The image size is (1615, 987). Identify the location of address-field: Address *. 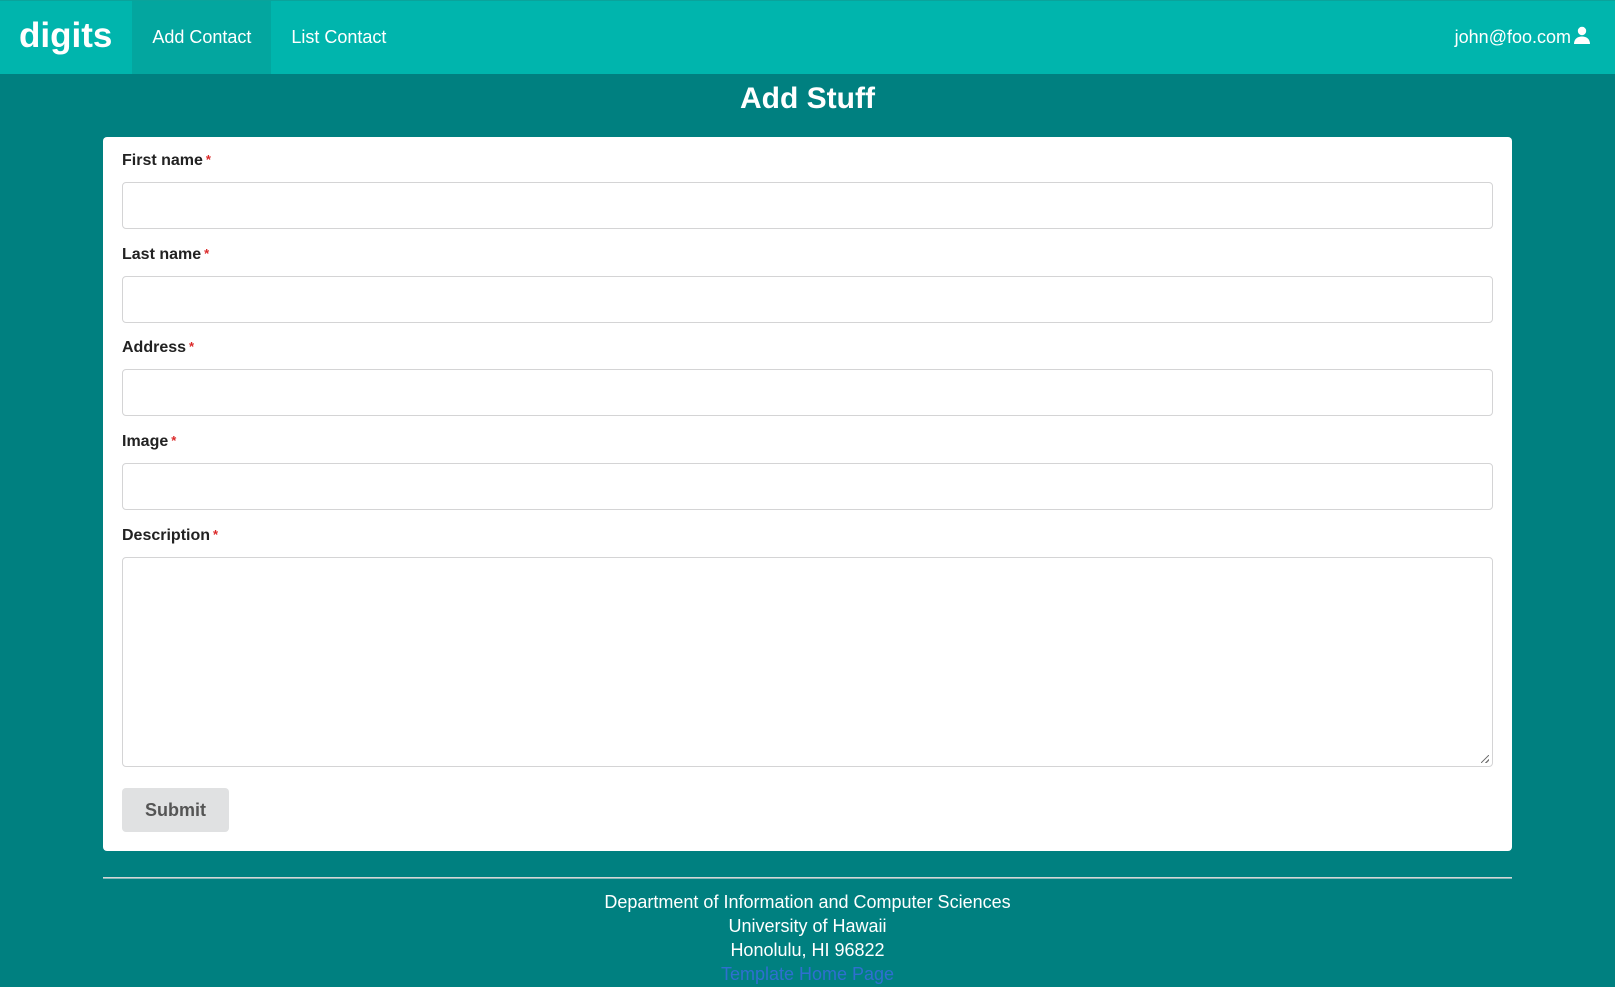
(807, 377).